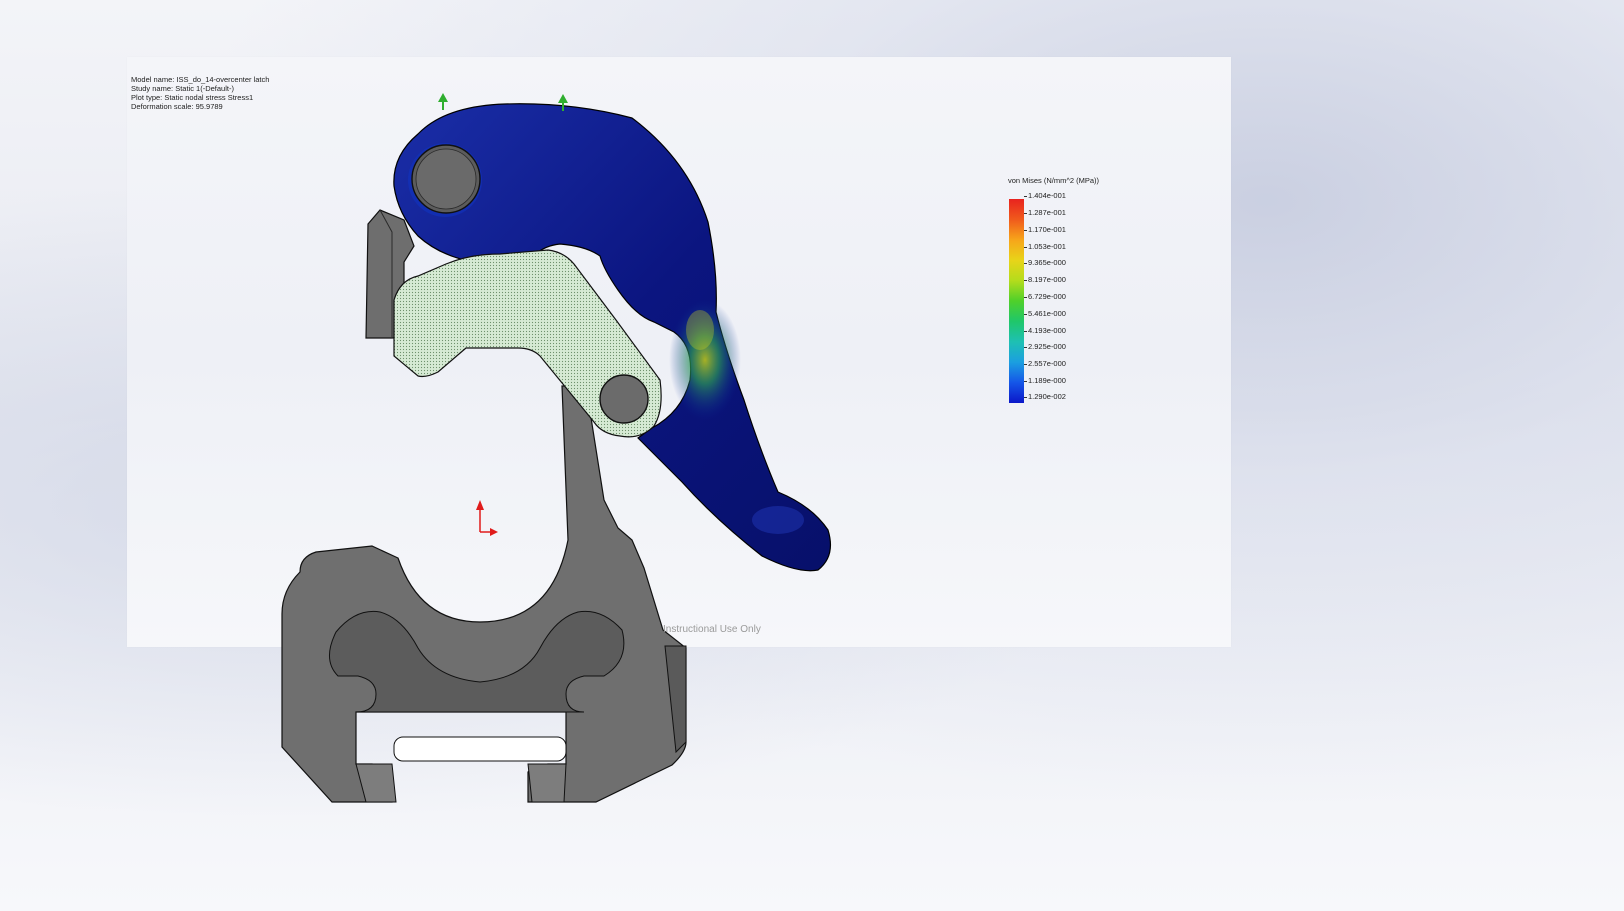 The width and height of the screenshot is (1624, 911). I want to click on legend-tick: 9.365e-000, so click(1045, 262).